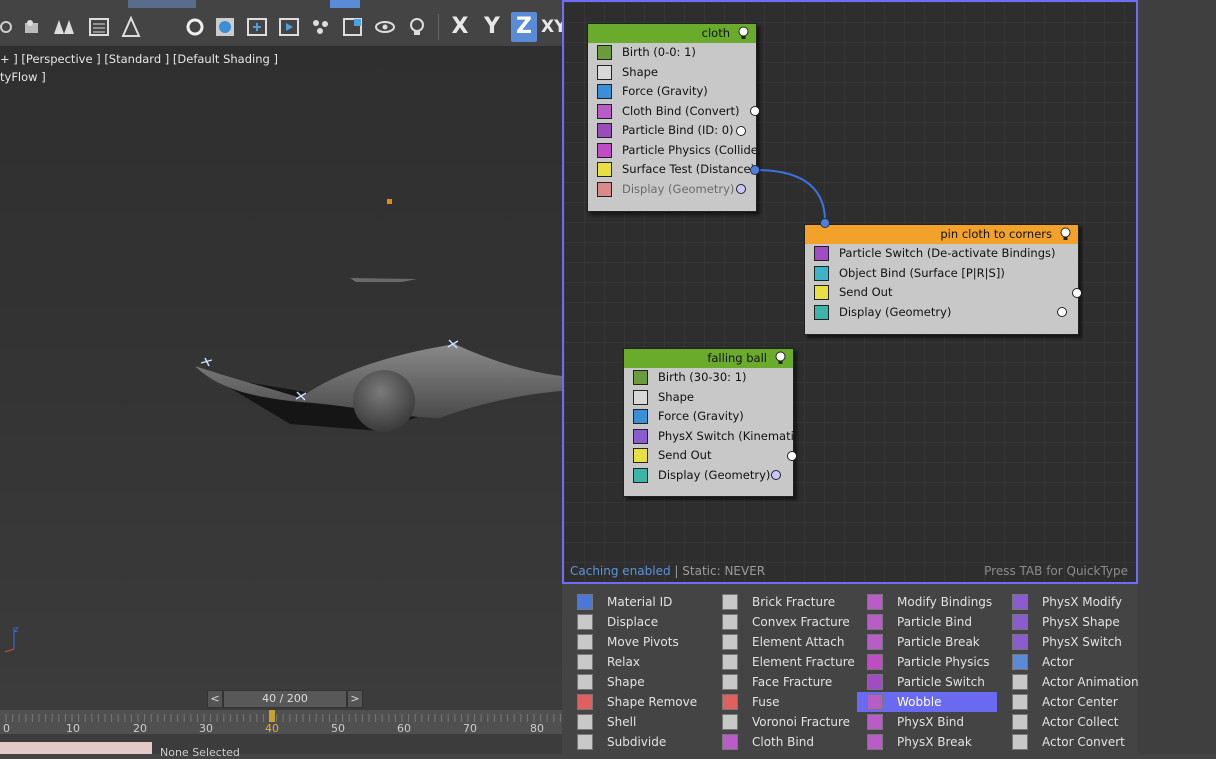 The image size is (1216, 759). I want to click on list-icon, so click(99, 27).